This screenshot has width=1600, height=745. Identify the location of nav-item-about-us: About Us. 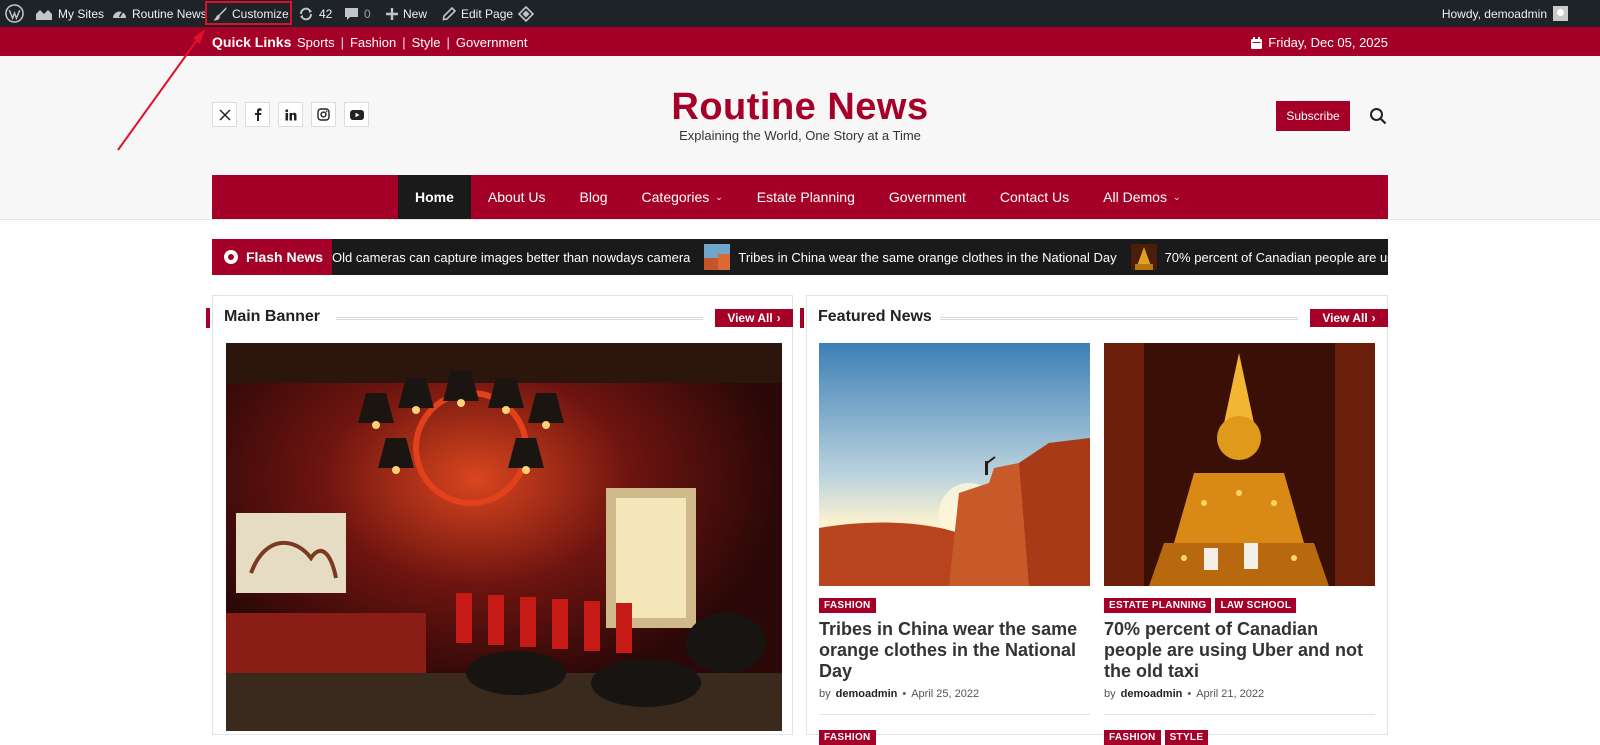
(517, 197).